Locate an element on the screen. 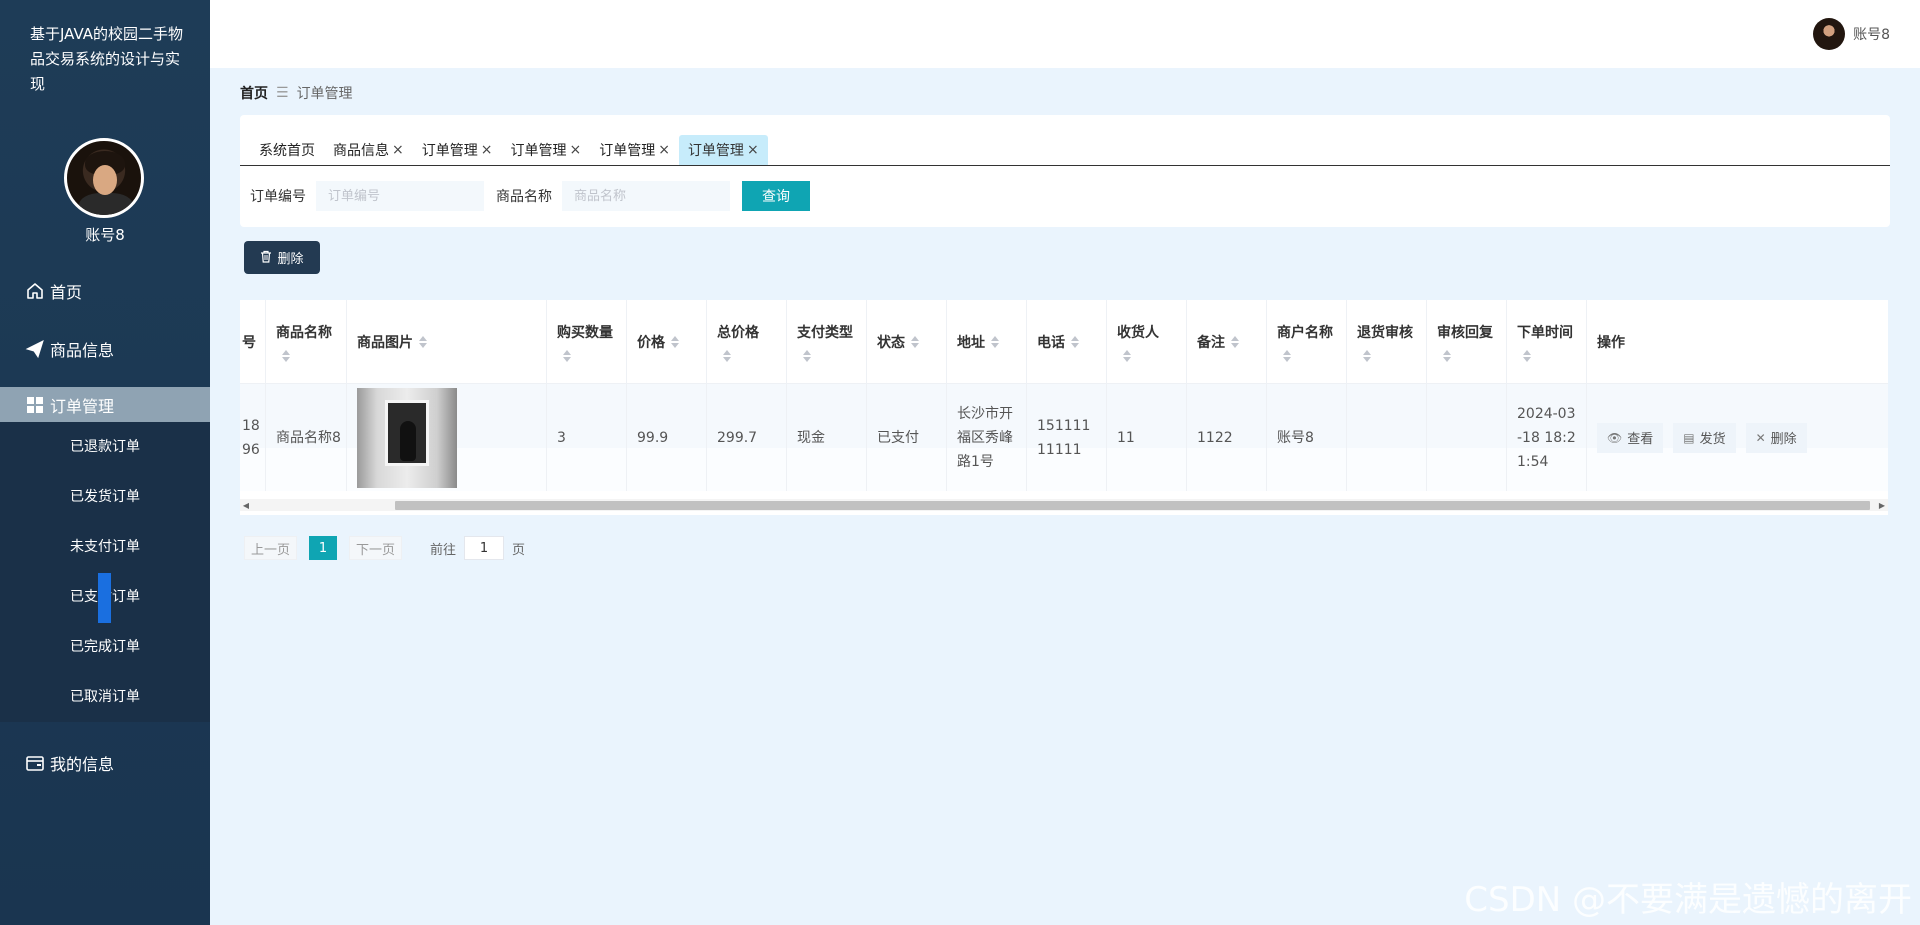 This screenshot has height=925, width=1920. next-page-button: 下一页 is located at coordinates (376, 548).